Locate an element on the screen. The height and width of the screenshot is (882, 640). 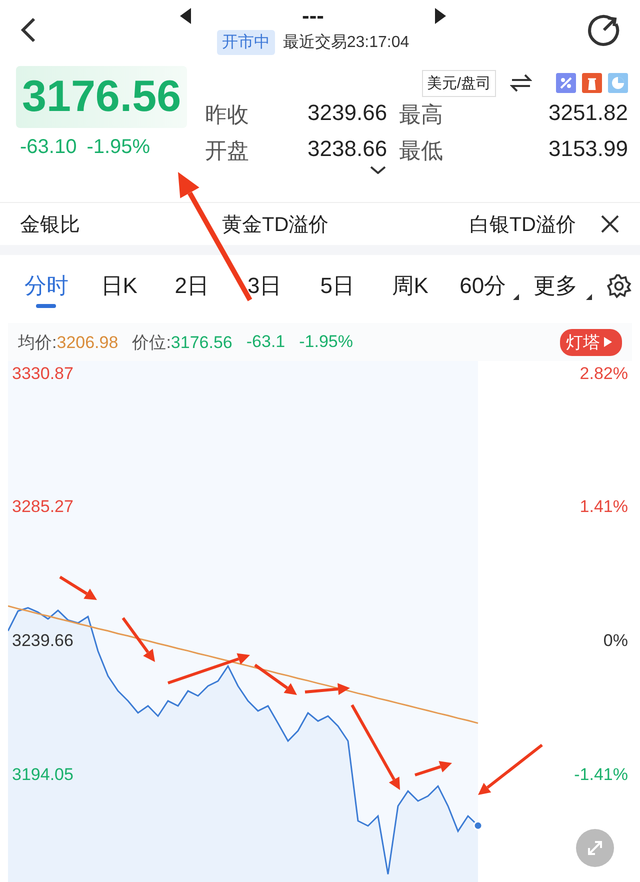
average-price: 均价:3206.98 is located at coordinates (68, 343).